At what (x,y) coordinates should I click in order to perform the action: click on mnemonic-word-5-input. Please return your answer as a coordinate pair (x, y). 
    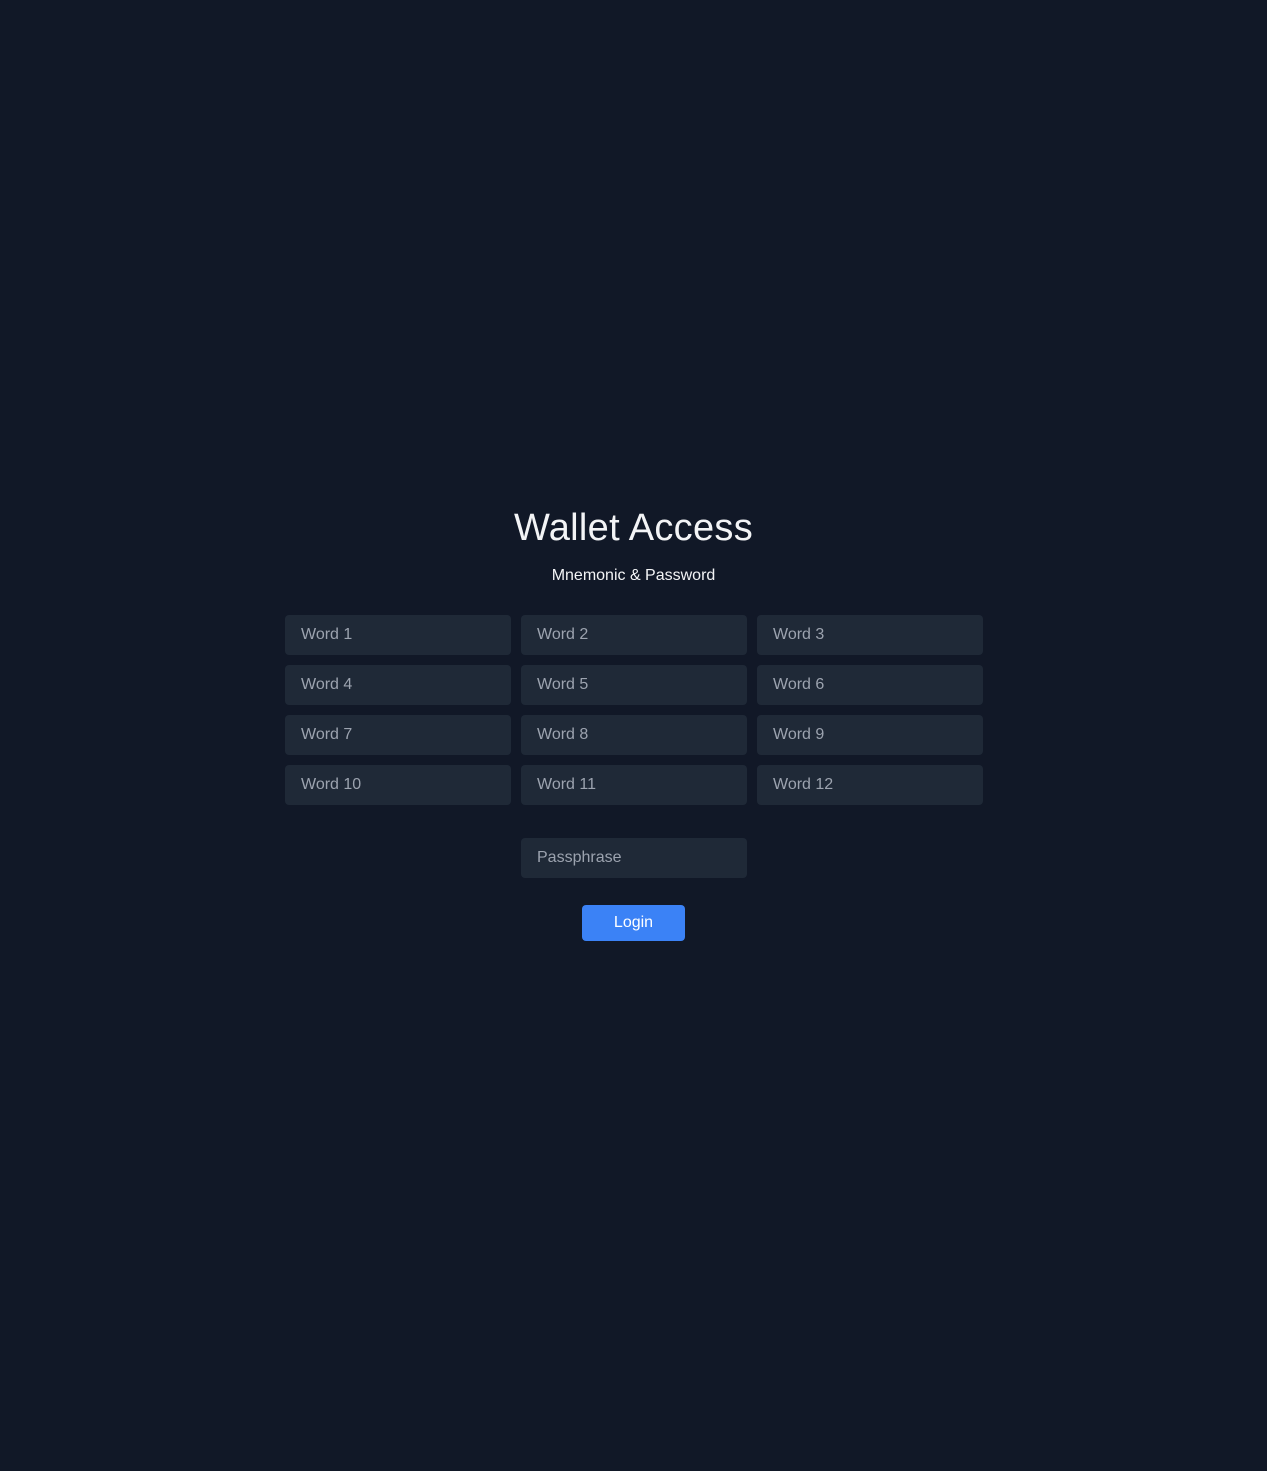
    Looking at the image, I should click on (634, 685).